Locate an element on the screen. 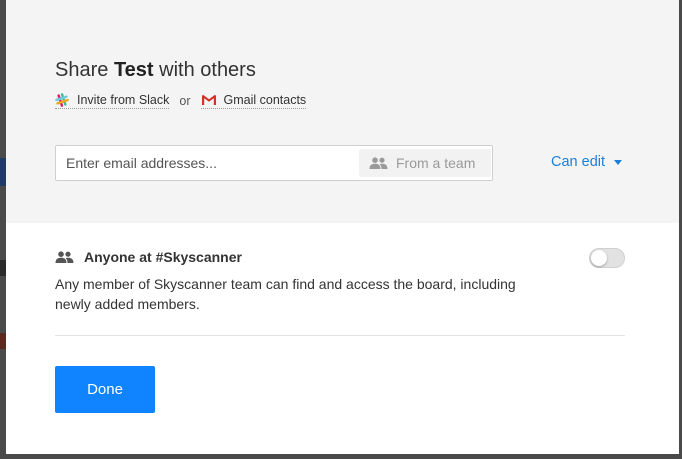 The height and width of the screenshot is (459, 682). team-access-title: Anyone at #Skyscanner is located at coordinates (148, 257).